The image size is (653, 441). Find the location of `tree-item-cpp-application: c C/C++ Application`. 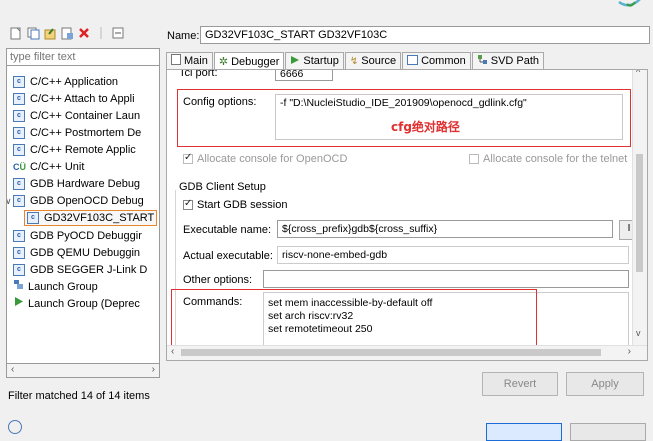

tree-item-cpp-application: c C/C++ Application is located at coordinates (65, 82).